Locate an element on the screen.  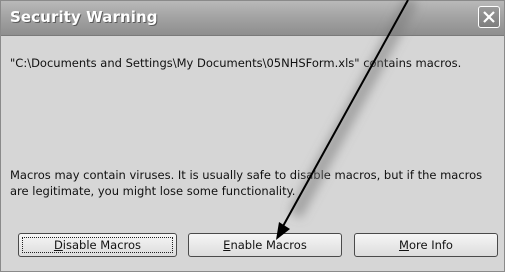
more-info-label: More Info is located at coordinates (426, 245).